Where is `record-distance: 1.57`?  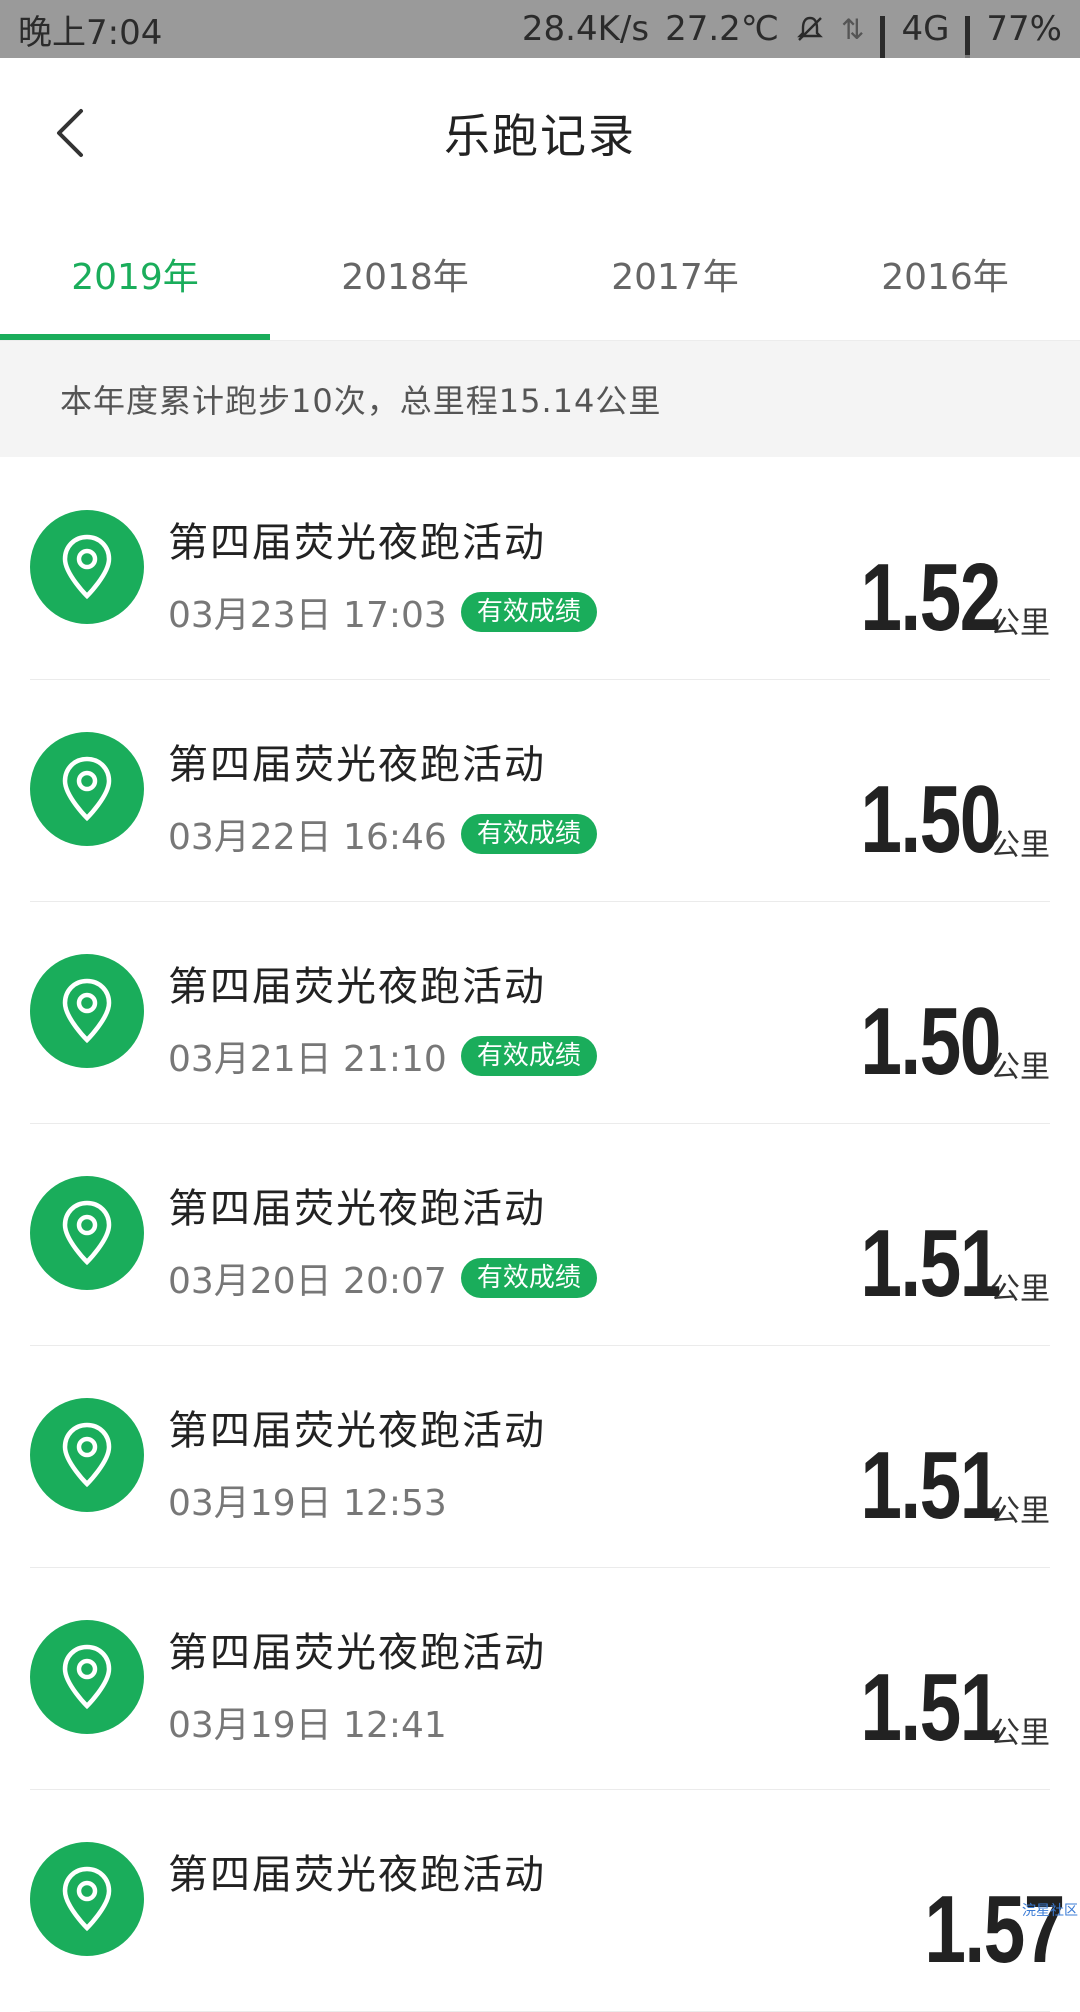
record-distance: 1.57 is located at coordinates (967, 1930).